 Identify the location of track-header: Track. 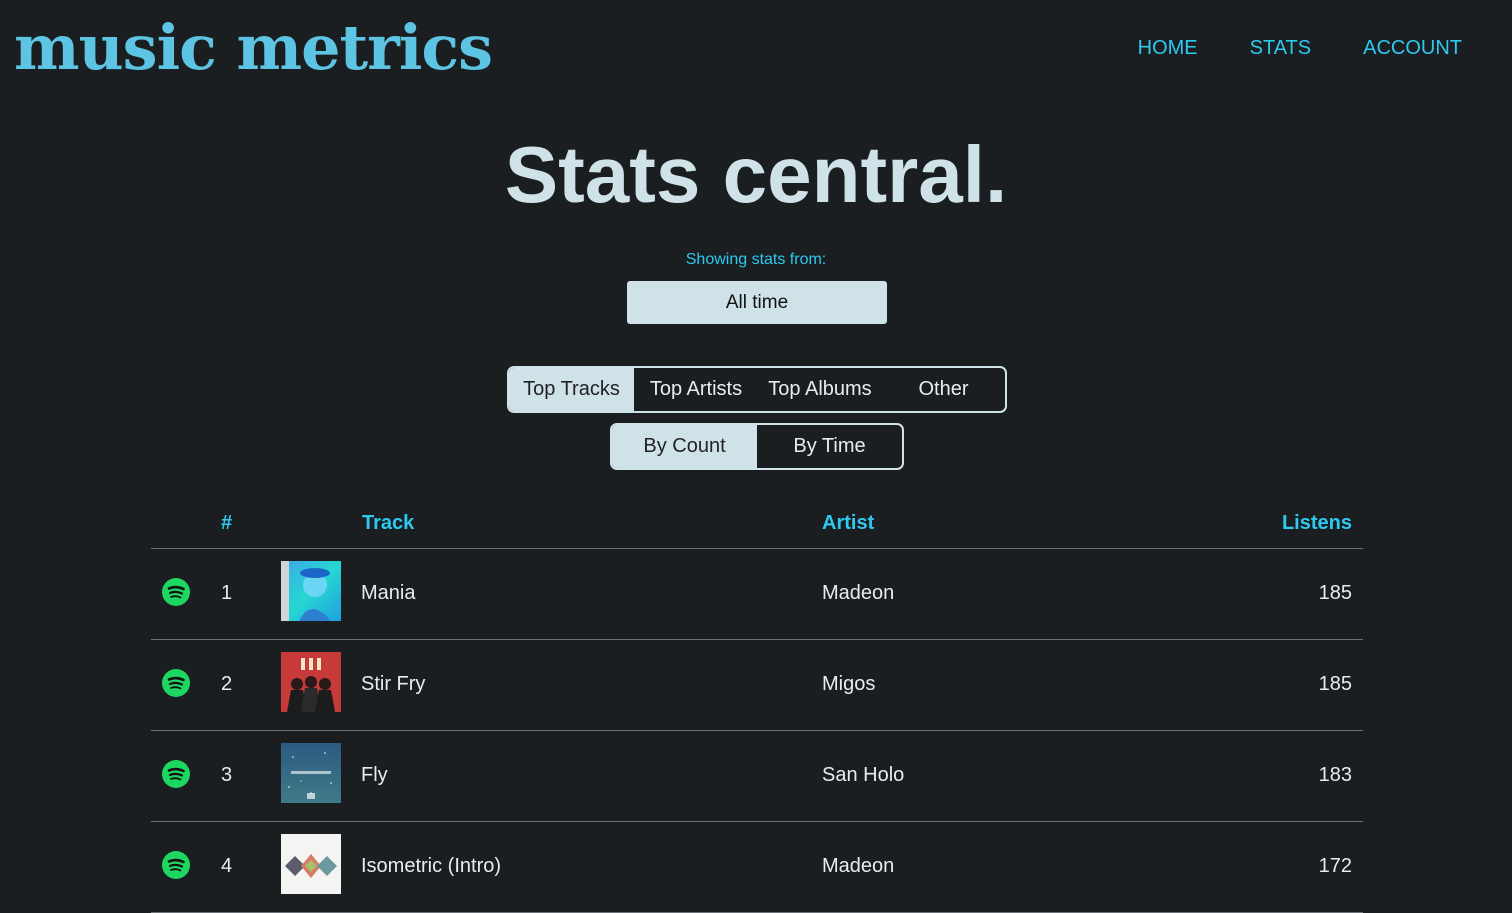
(388, 523).